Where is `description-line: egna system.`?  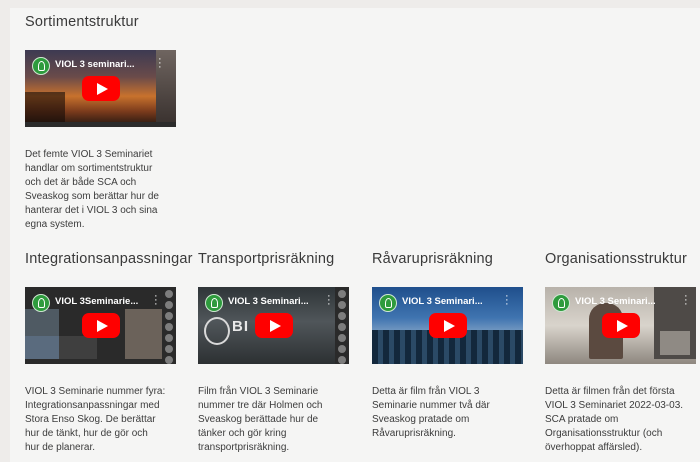
description-line: egna system. is located at coordinates (55, 224).